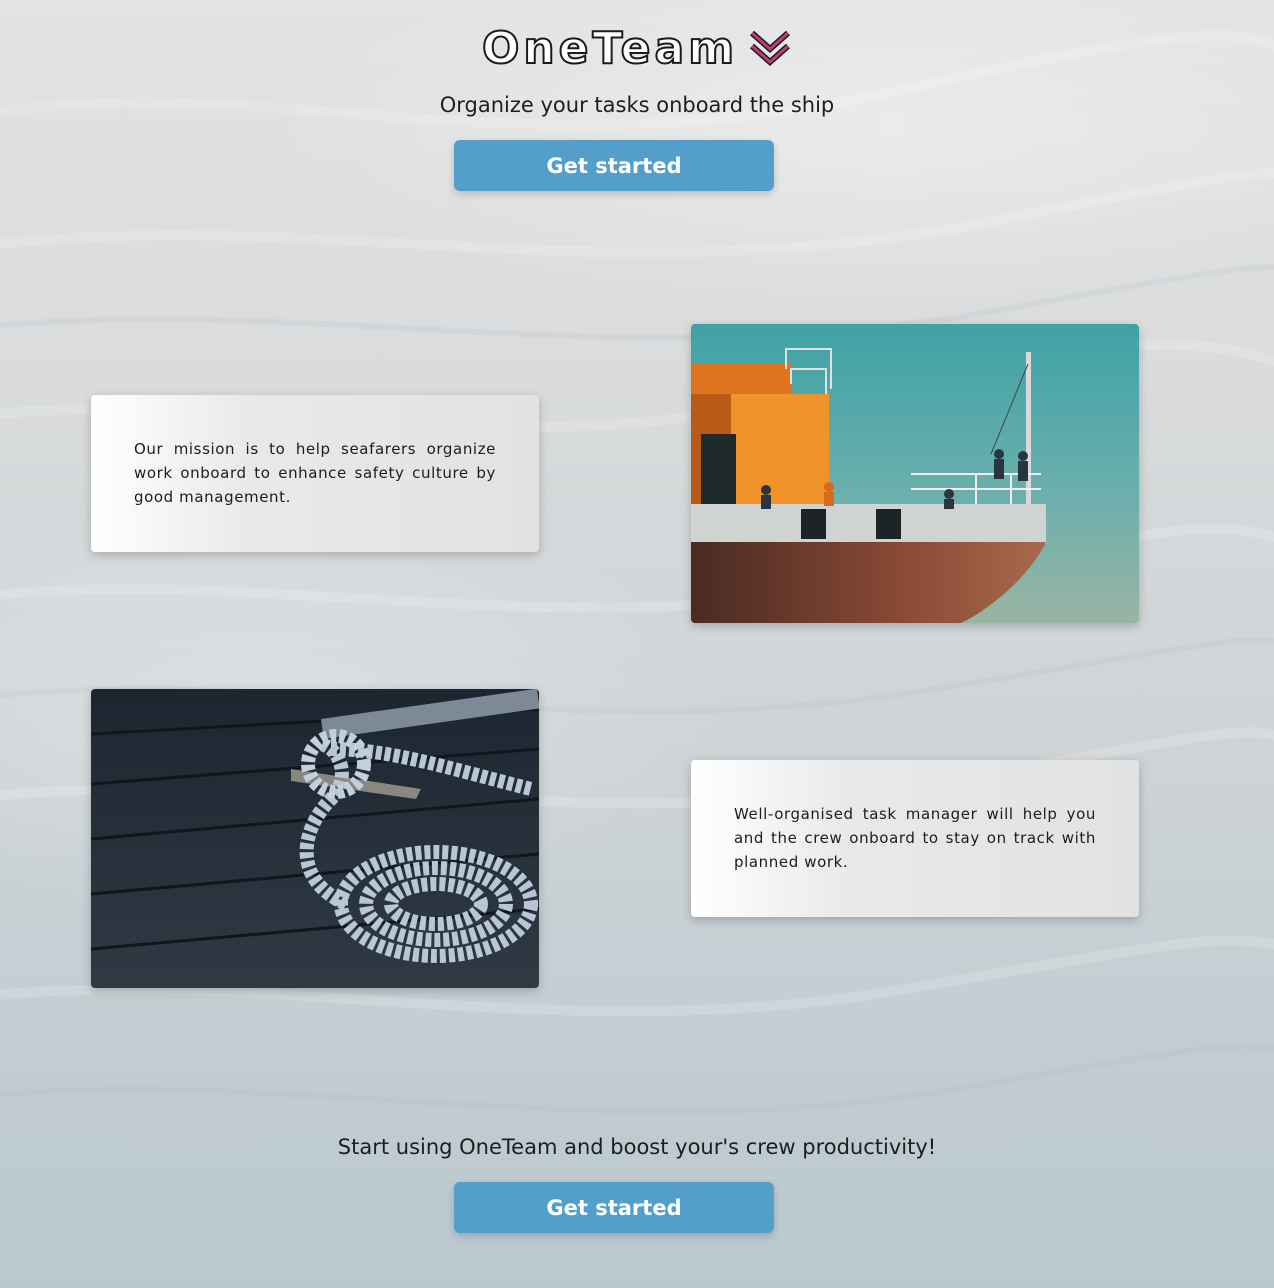 The width and height of the screenshot is (1274, 1288). What do you see at coordinates (915, 473) in the screenshot?
I see `ship-bow-photo` at bounding box center [915, 473].